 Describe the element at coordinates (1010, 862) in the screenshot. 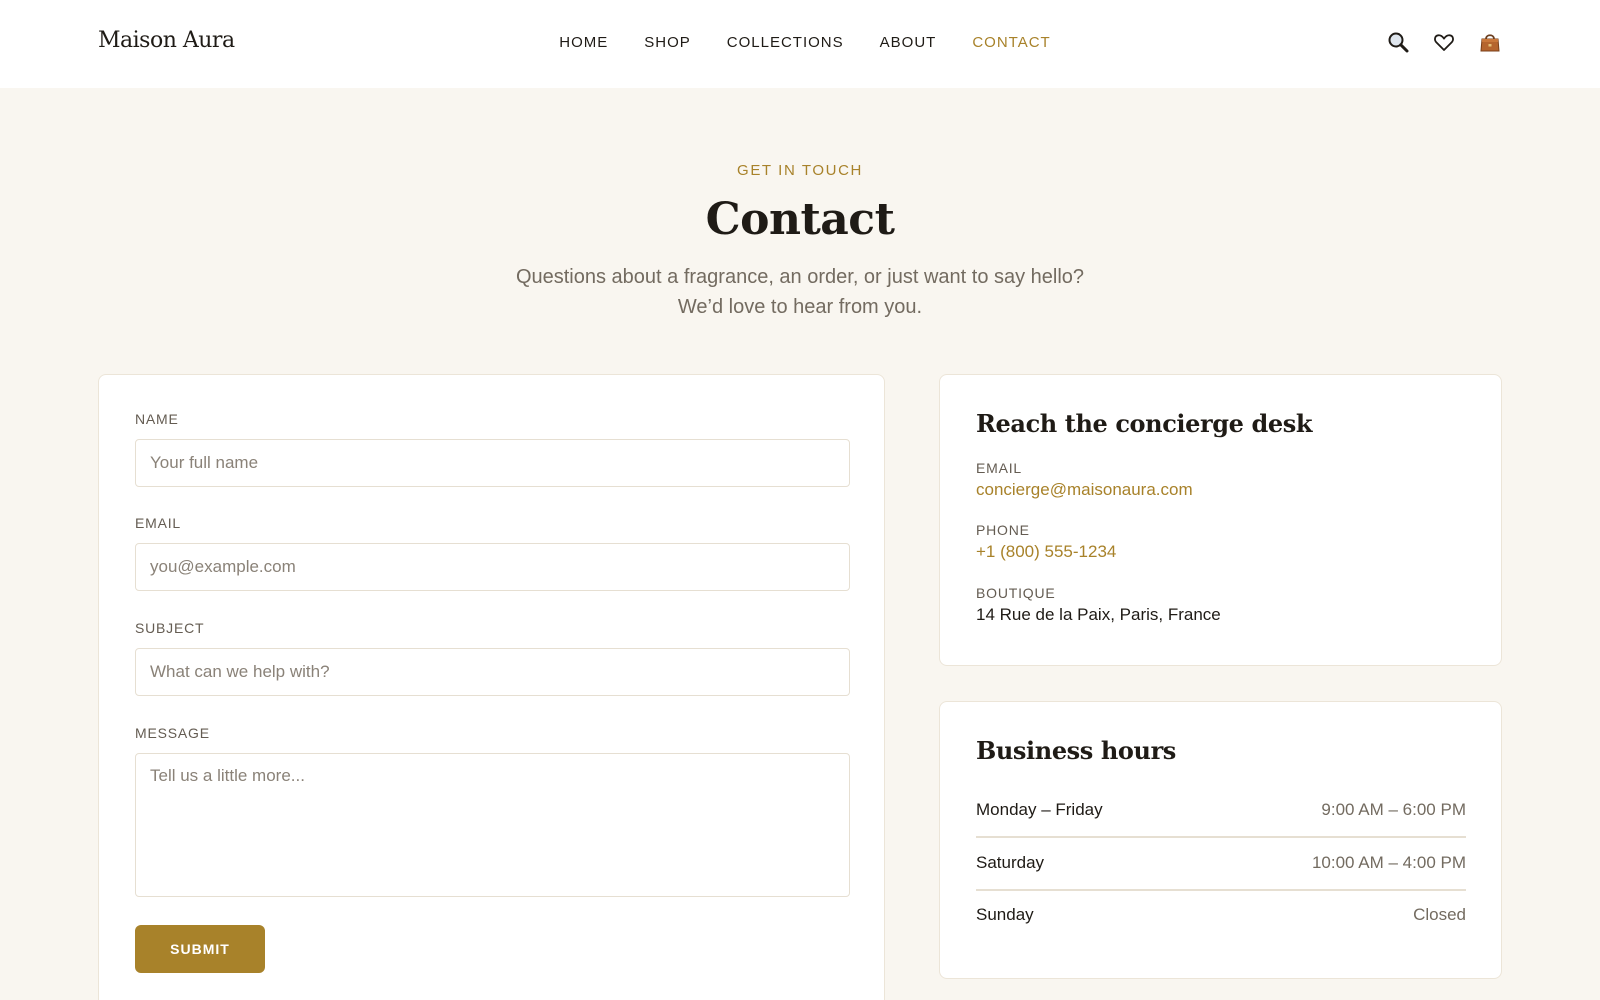

I see `hours-day: Saturday` at that location.